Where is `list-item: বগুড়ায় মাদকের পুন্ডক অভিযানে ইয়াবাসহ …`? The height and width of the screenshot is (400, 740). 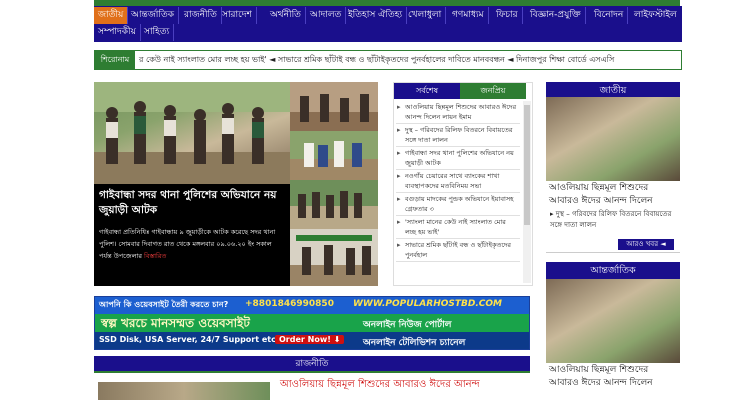
list-item: বগুড়ায় মাদকের পুন্ডক অভিযানে ইয়াবাসহ … is located at coordinates (458, 204).